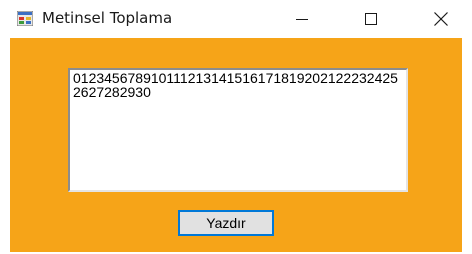  What do you see at coordinates (226, 223) in the screenshot?
I see `print-button: Yazdır` at bounding box center [226, 223].